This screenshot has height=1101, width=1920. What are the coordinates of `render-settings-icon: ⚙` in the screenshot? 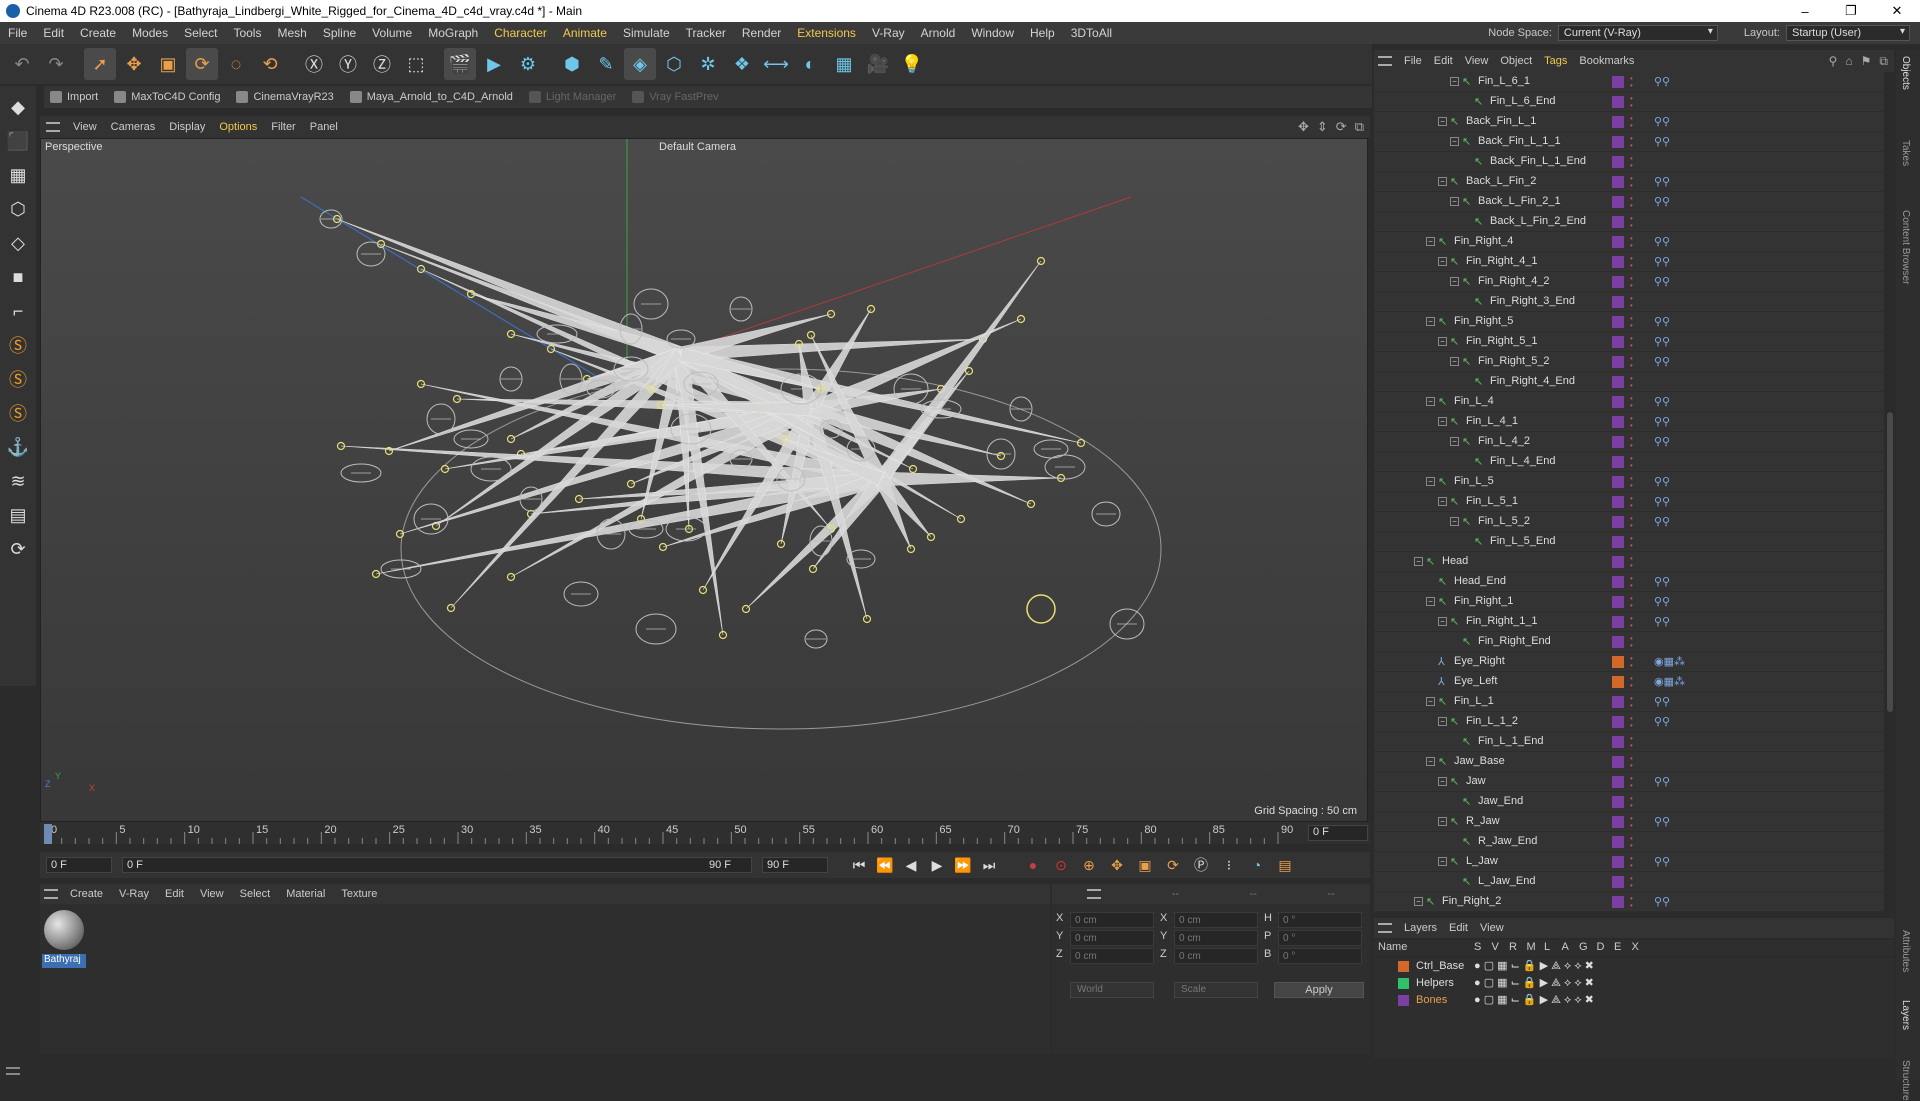 It's located at (528, 64).